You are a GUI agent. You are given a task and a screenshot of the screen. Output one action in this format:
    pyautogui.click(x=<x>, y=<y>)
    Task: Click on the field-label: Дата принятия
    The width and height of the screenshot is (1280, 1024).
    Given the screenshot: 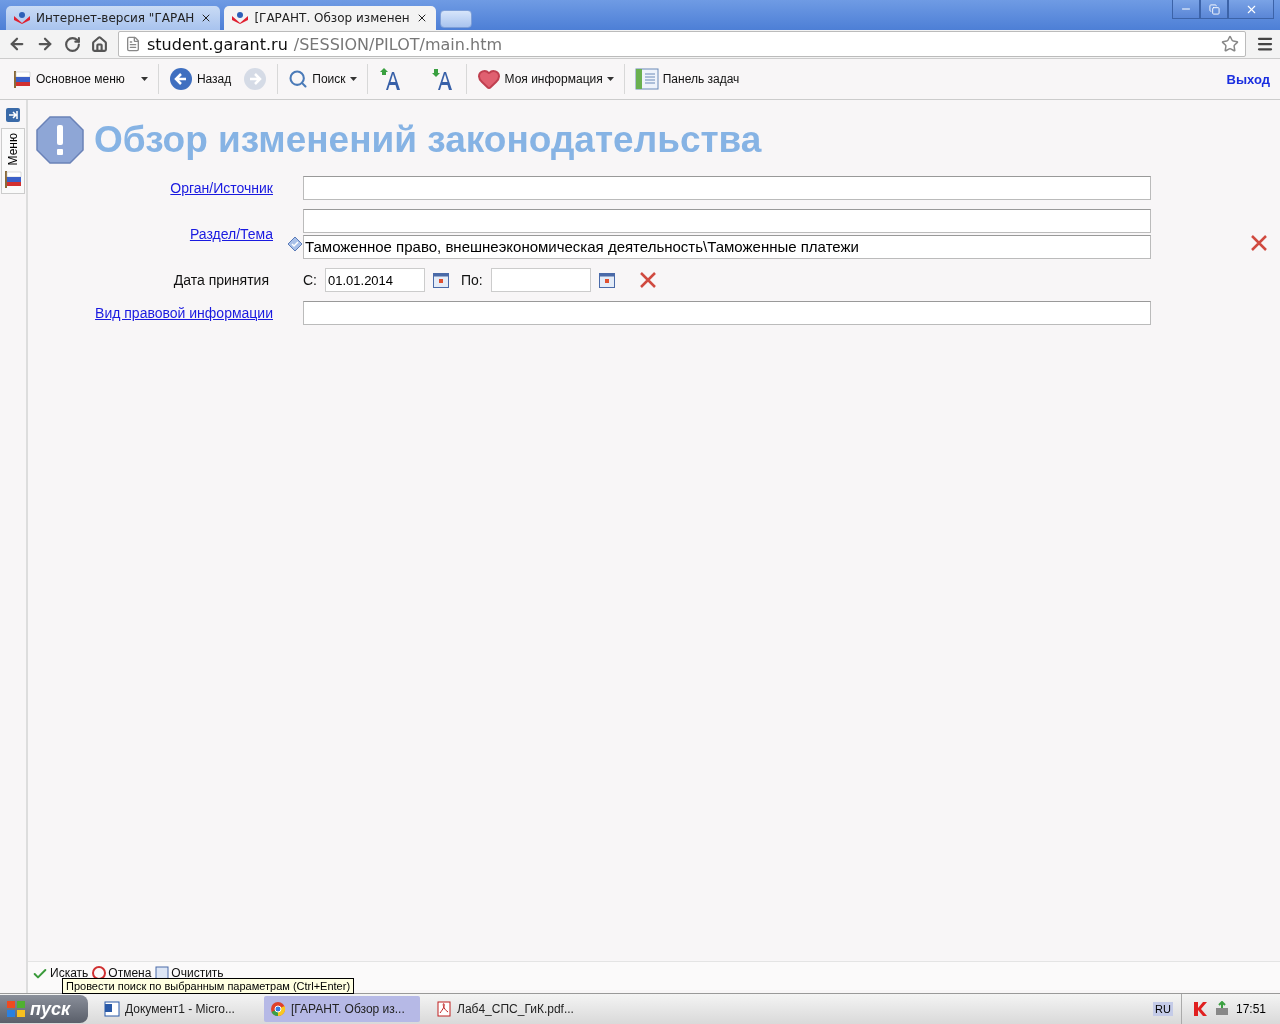 What is the action you would take?
    pyautogui.click(x=221, y=280)
    